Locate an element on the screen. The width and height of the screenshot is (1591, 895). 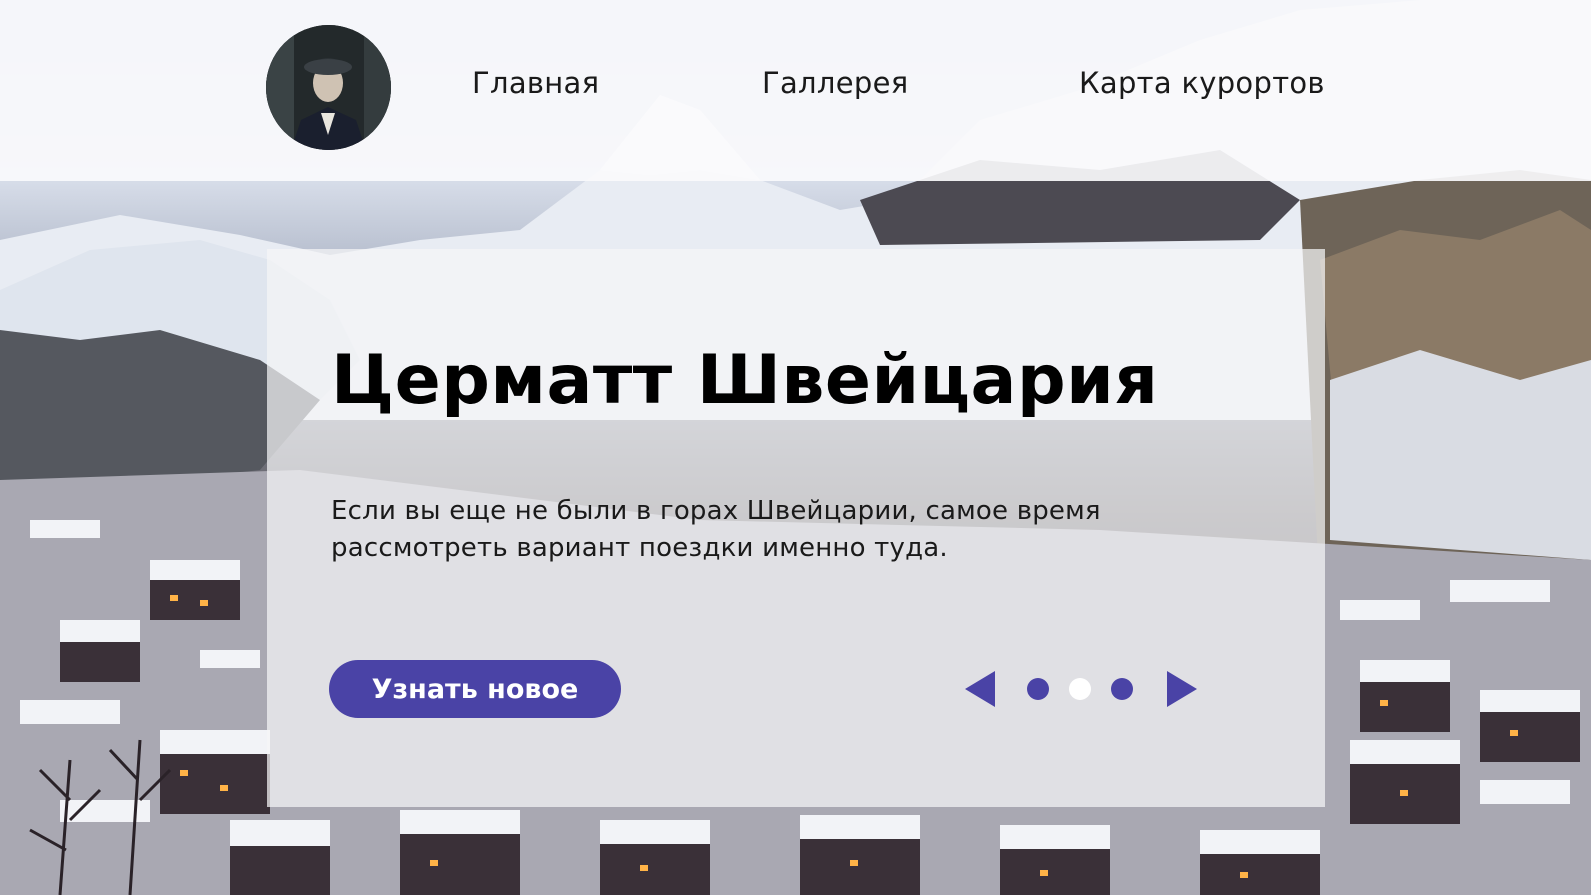
avatar is located at coordinates (328, 87).